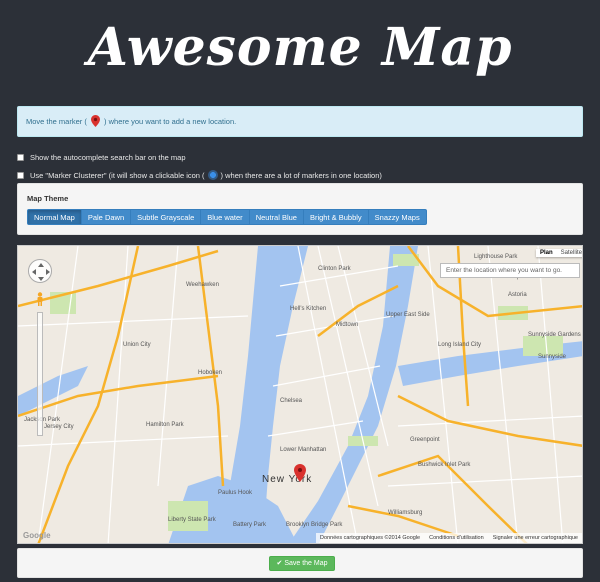 This screenshot has width=600, height=582. What do you see at coordinates (554, 335) in the screenshot?
I see `svg-text: Sunnyside Gardens` at bounding box center [554, 335].